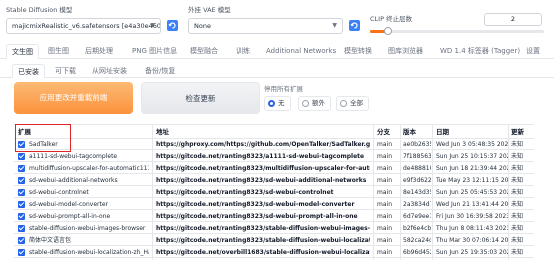  I want to click on clip-skip-input: 2, so click(513, 19).